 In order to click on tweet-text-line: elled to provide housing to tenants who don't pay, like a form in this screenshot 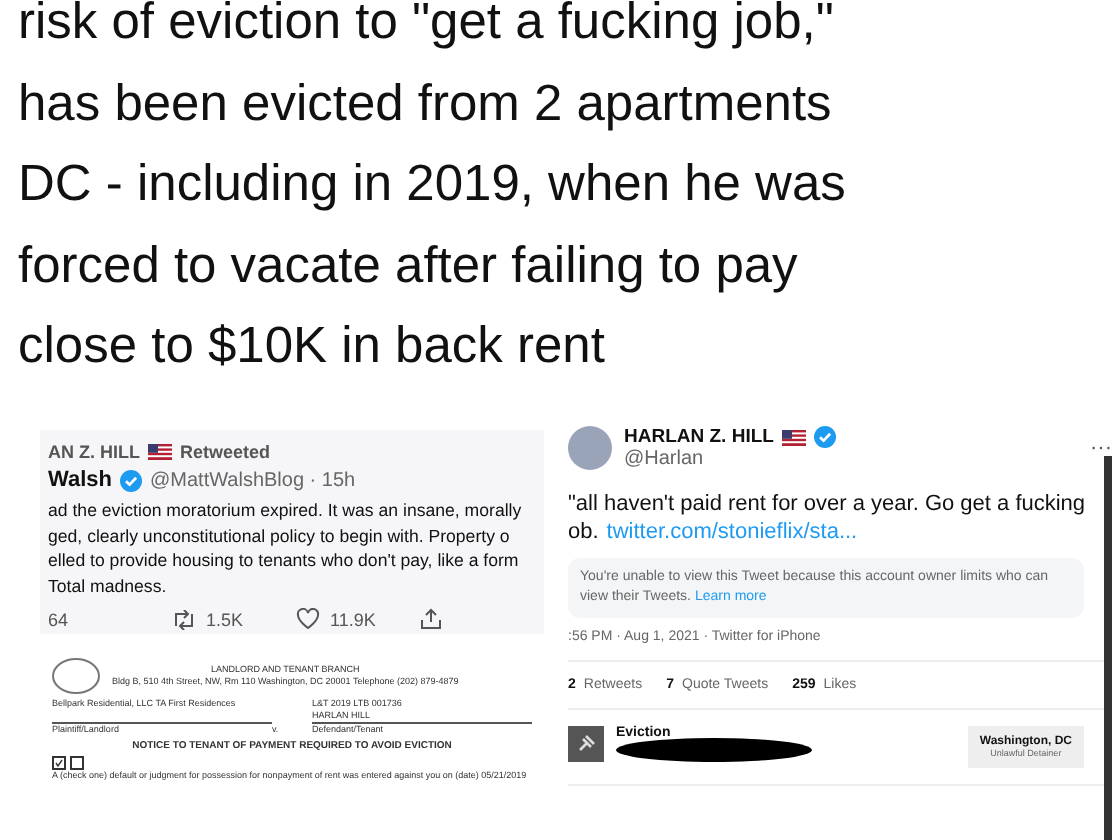, I will do `click(284, 560)`.